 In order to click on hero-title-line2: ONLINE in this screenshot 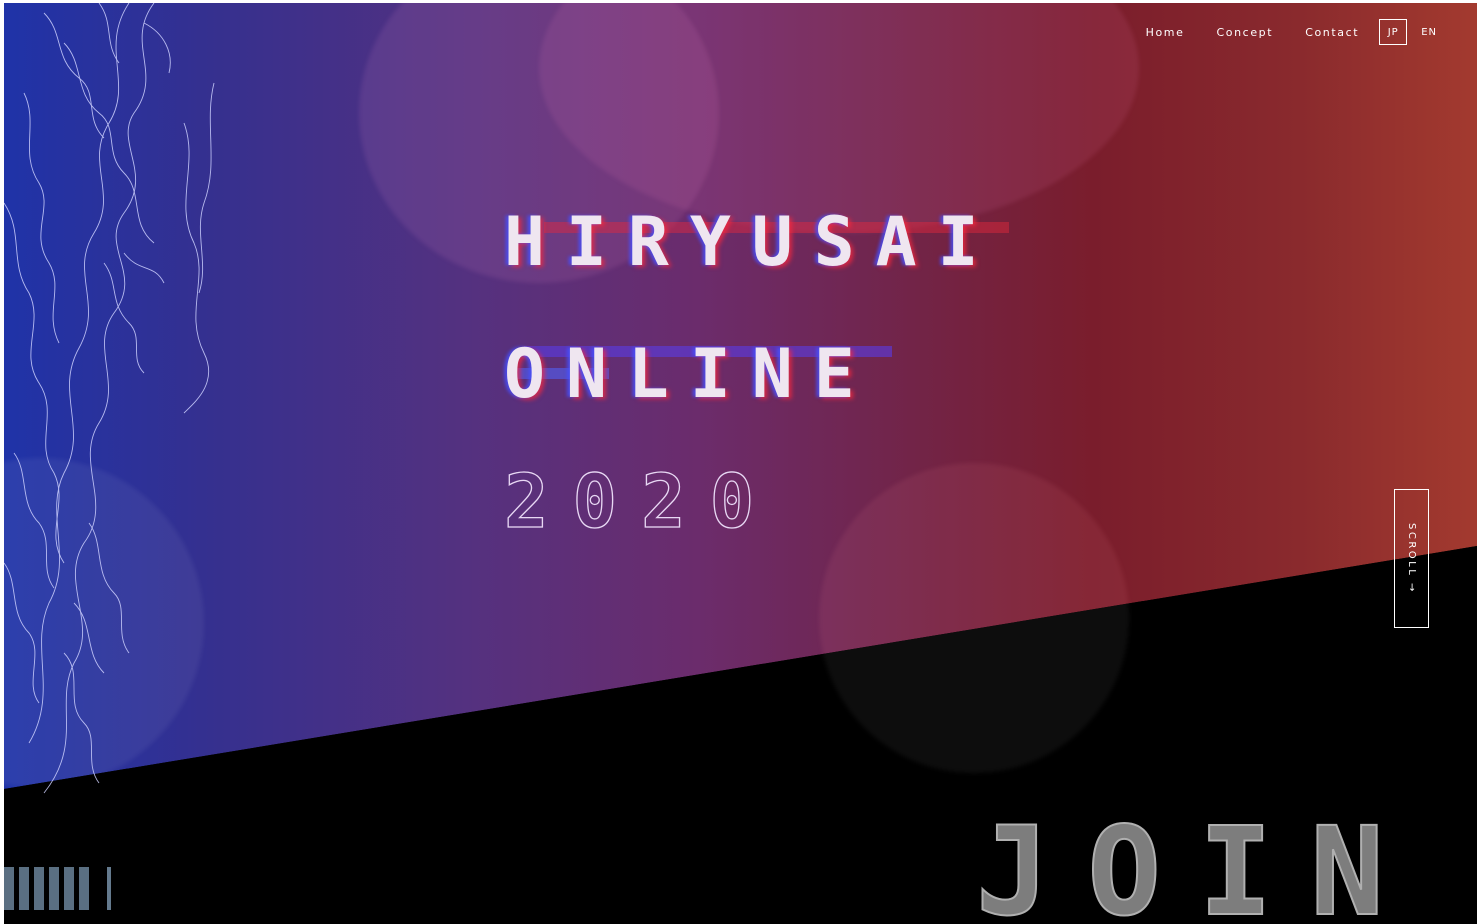, I will do `click(690, 374)`.